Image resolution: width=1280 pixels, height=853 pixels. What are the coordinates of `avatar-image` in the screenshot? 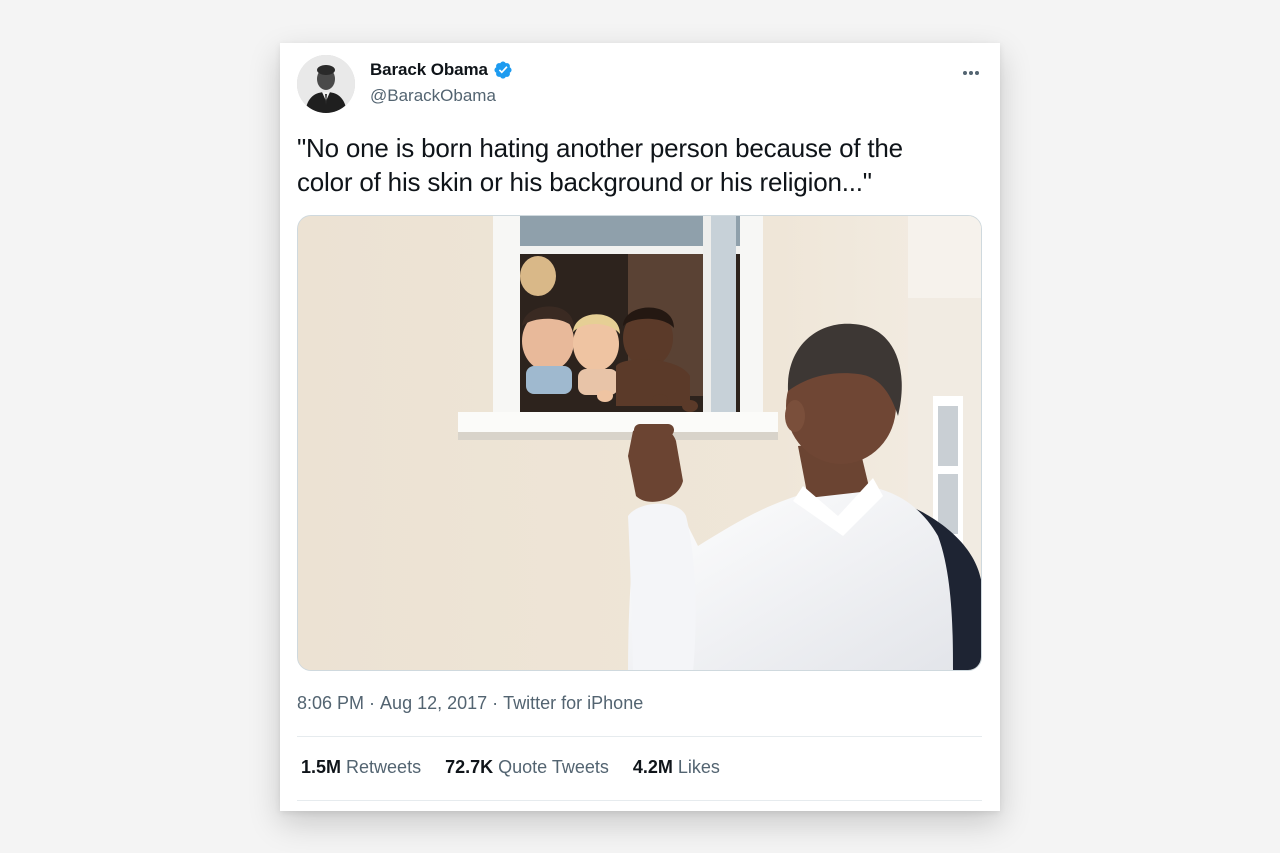 It's located at (326, 84).